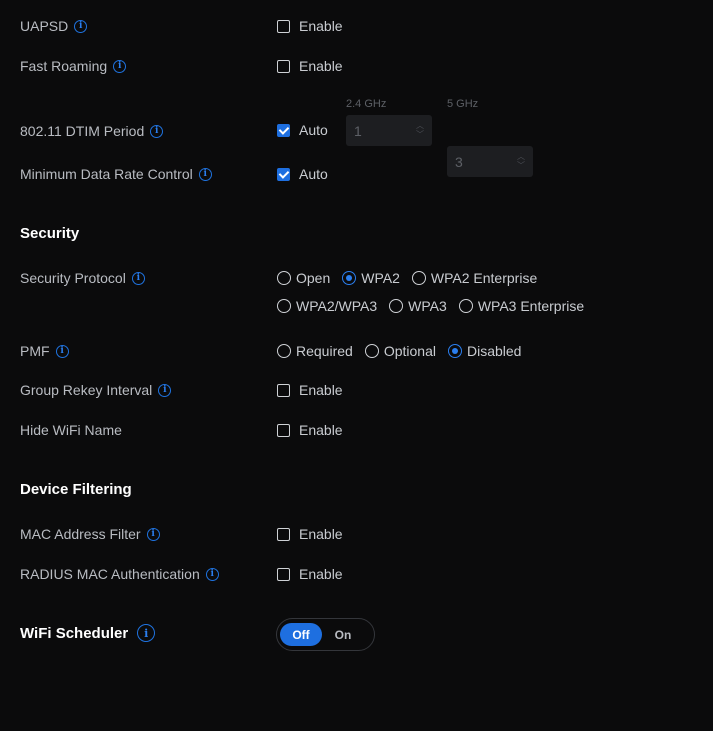 The height and width of the screenshot is (731, 713). I want to click on security-protocol-row-2: WPA2/WPA3 WPA3 WPA3 Enterprise, so click(436, 306).